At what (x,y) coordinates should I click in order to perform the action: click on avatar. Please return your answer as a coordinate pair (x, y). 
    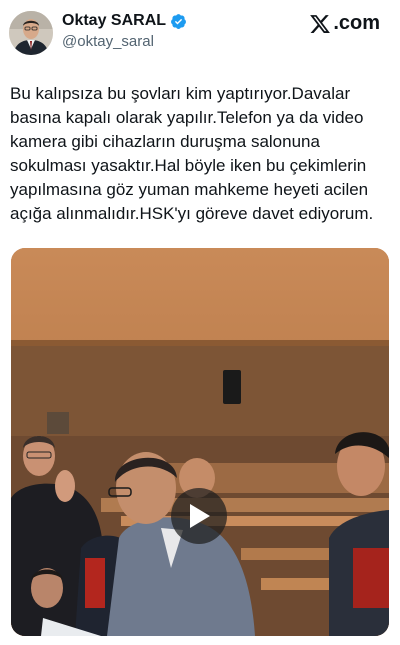
    Looking at the image, I should click on (31, 33).